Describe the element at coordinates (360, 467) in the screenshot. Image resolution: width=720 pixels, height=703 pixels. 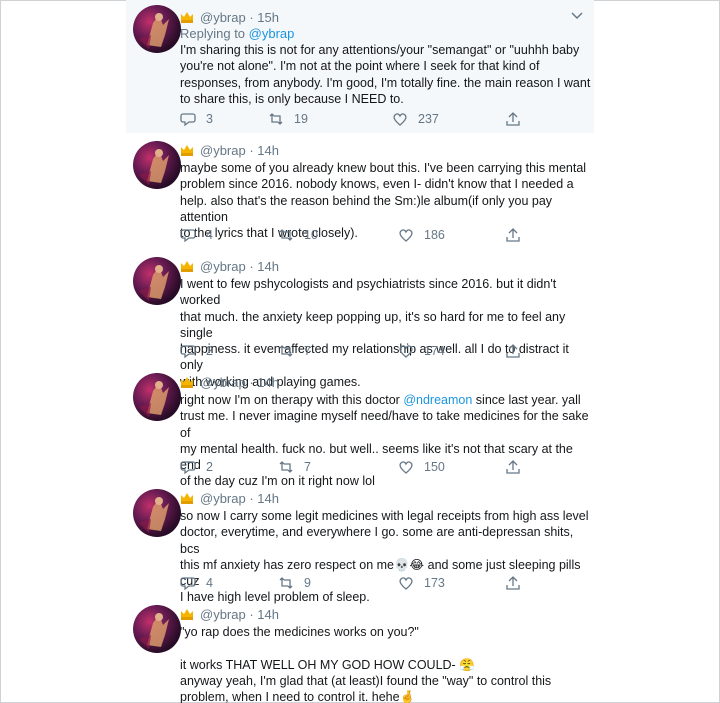
I see `tweet-actions: 2 7 150` at that location.